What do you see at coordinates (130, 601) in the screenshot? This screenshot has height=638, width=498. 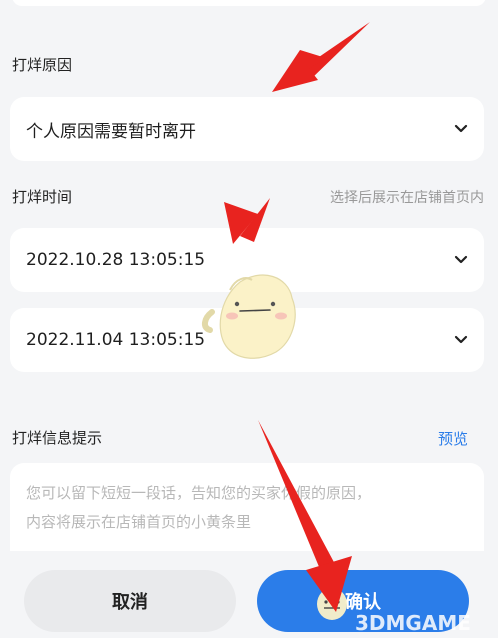 I see `cancel-button: 取消` at bounding box center [130, 601].